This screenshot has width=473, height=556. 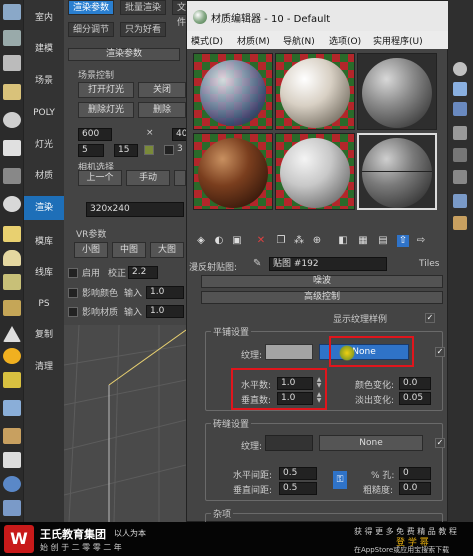 What do you see at coordinates (165, 311) in the screenshot?
I see `input2-field: 1.0` at bounding box center [165, 311].